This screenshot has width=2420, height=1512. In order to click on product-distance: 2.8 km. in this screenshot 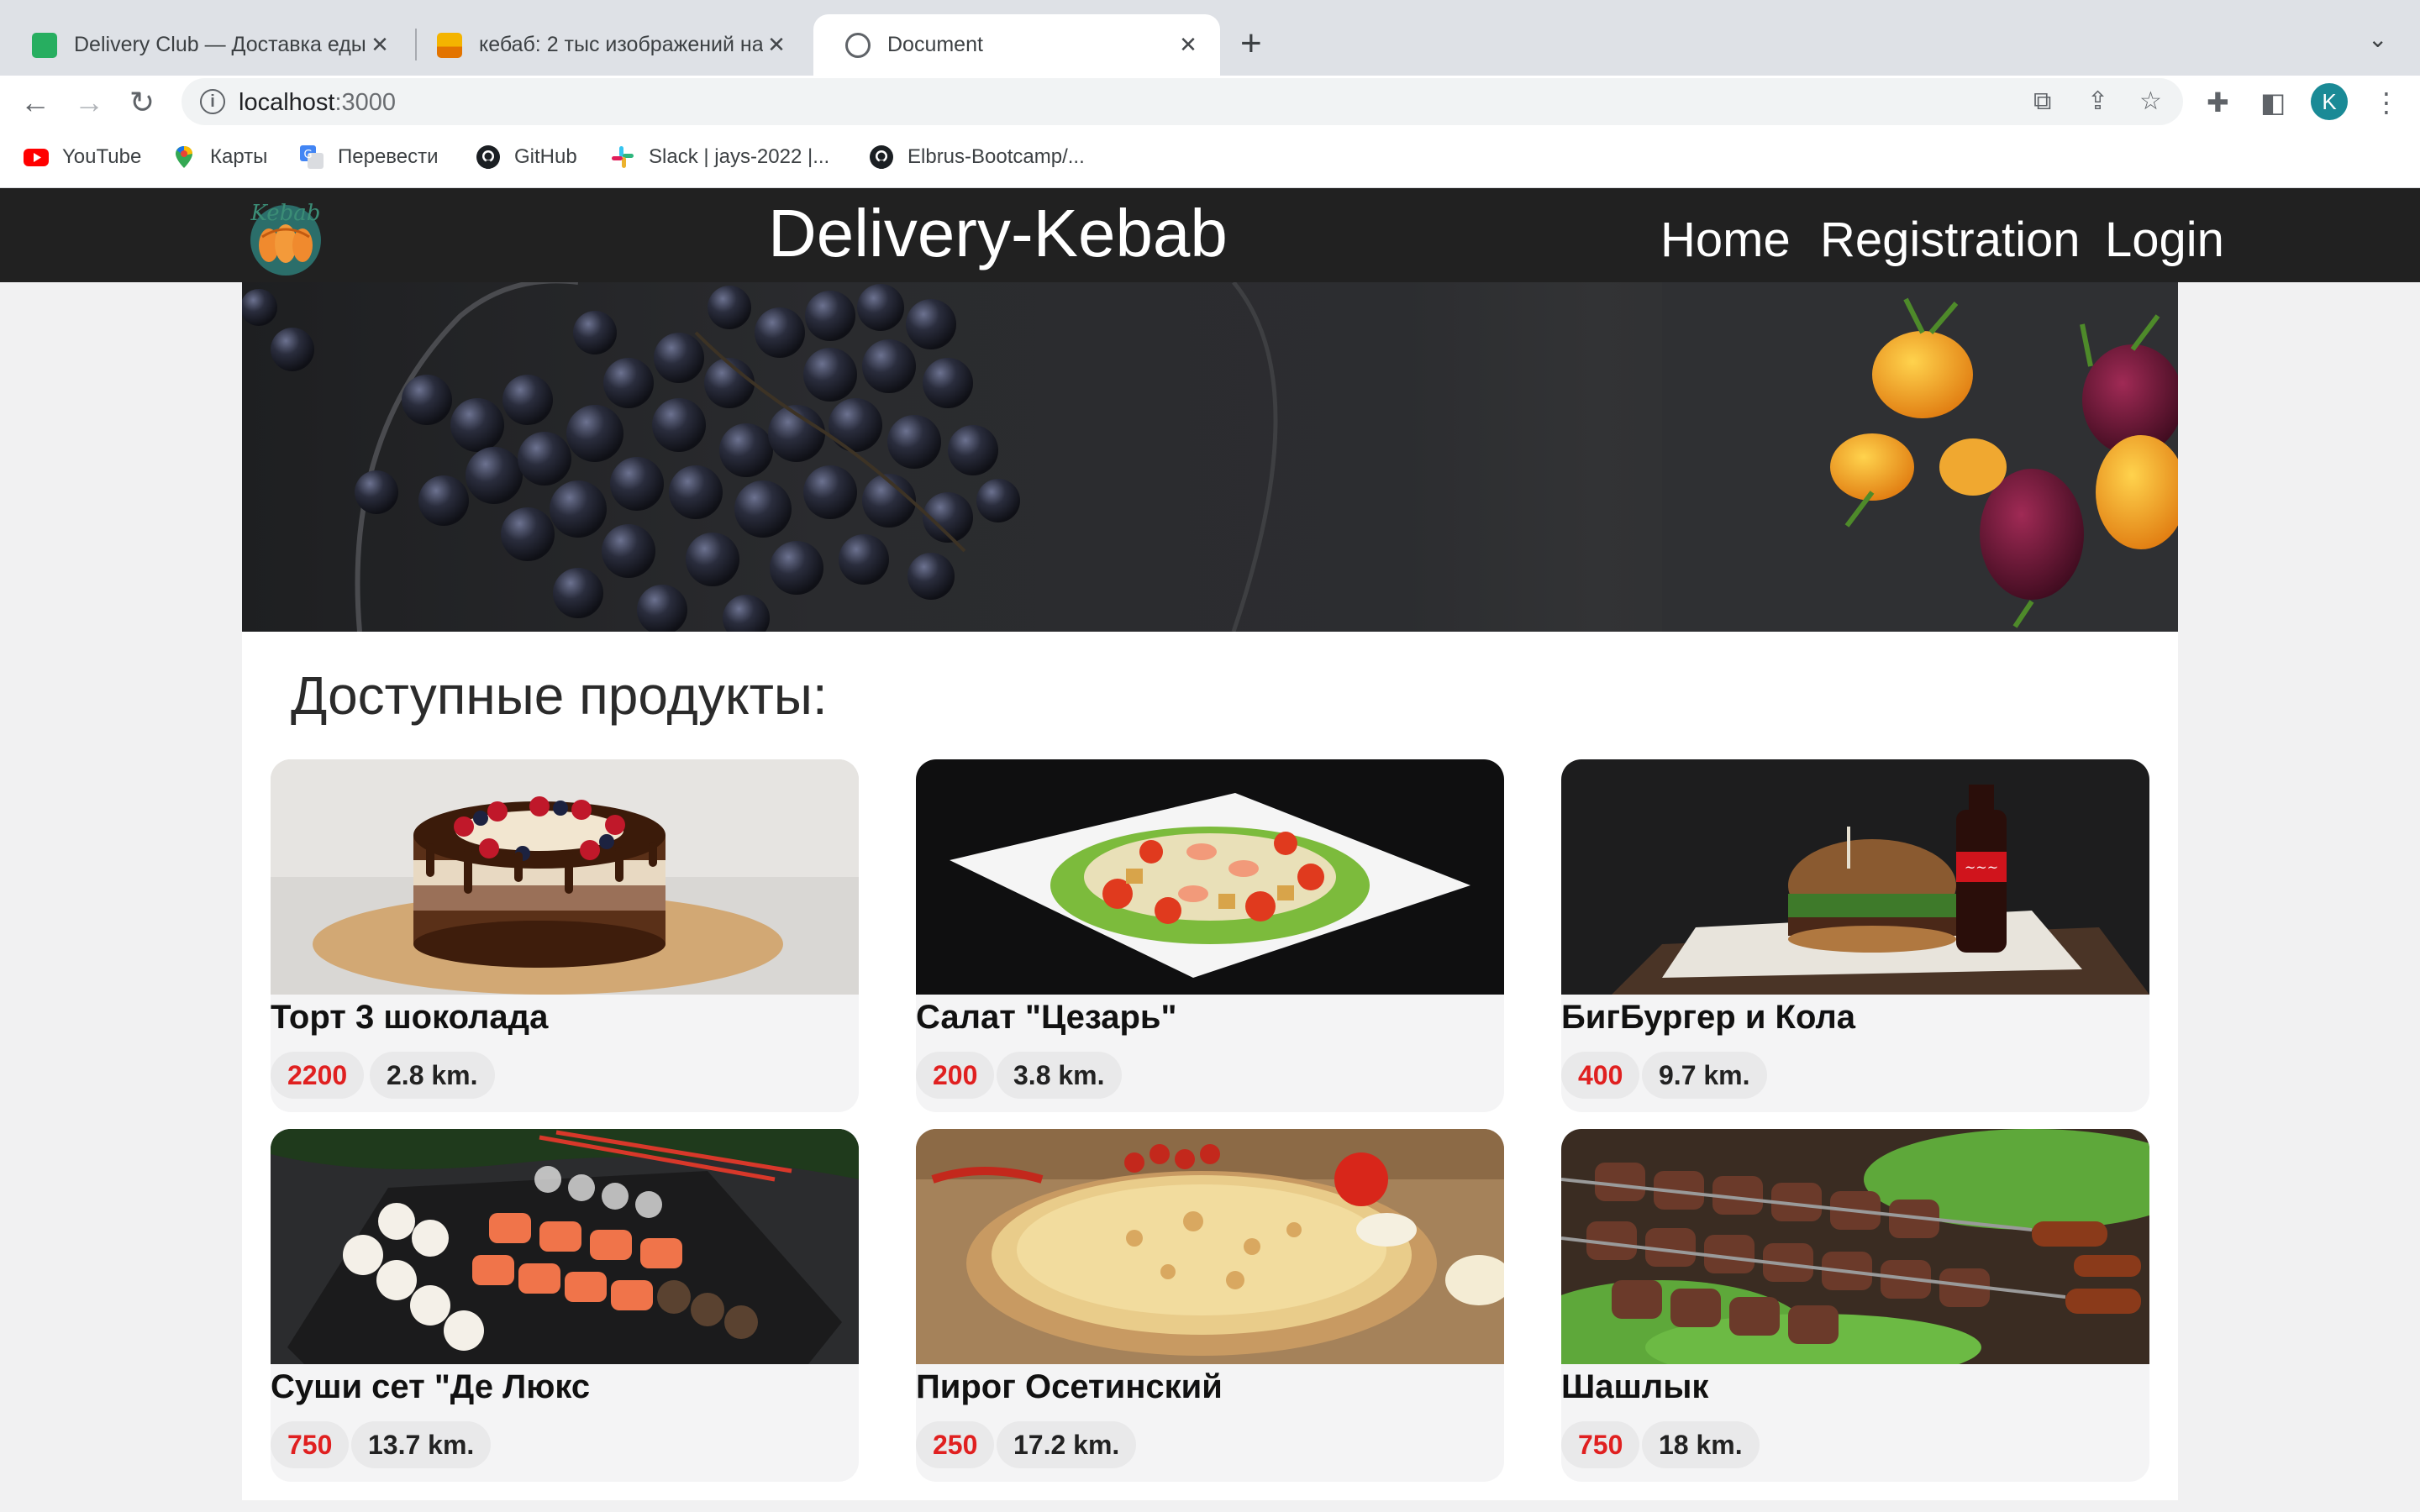, I will do `click(433, 1075)`.